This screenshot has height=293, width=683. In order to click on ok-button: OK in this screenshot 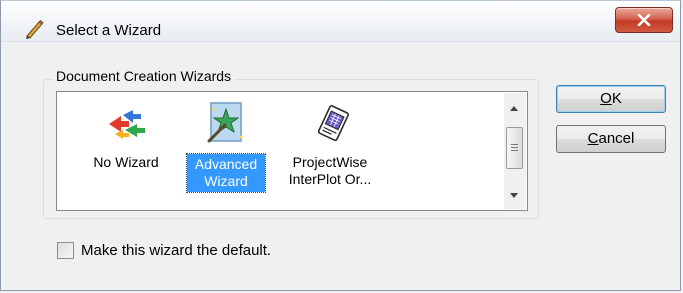, I will do `click(611, 99)`.